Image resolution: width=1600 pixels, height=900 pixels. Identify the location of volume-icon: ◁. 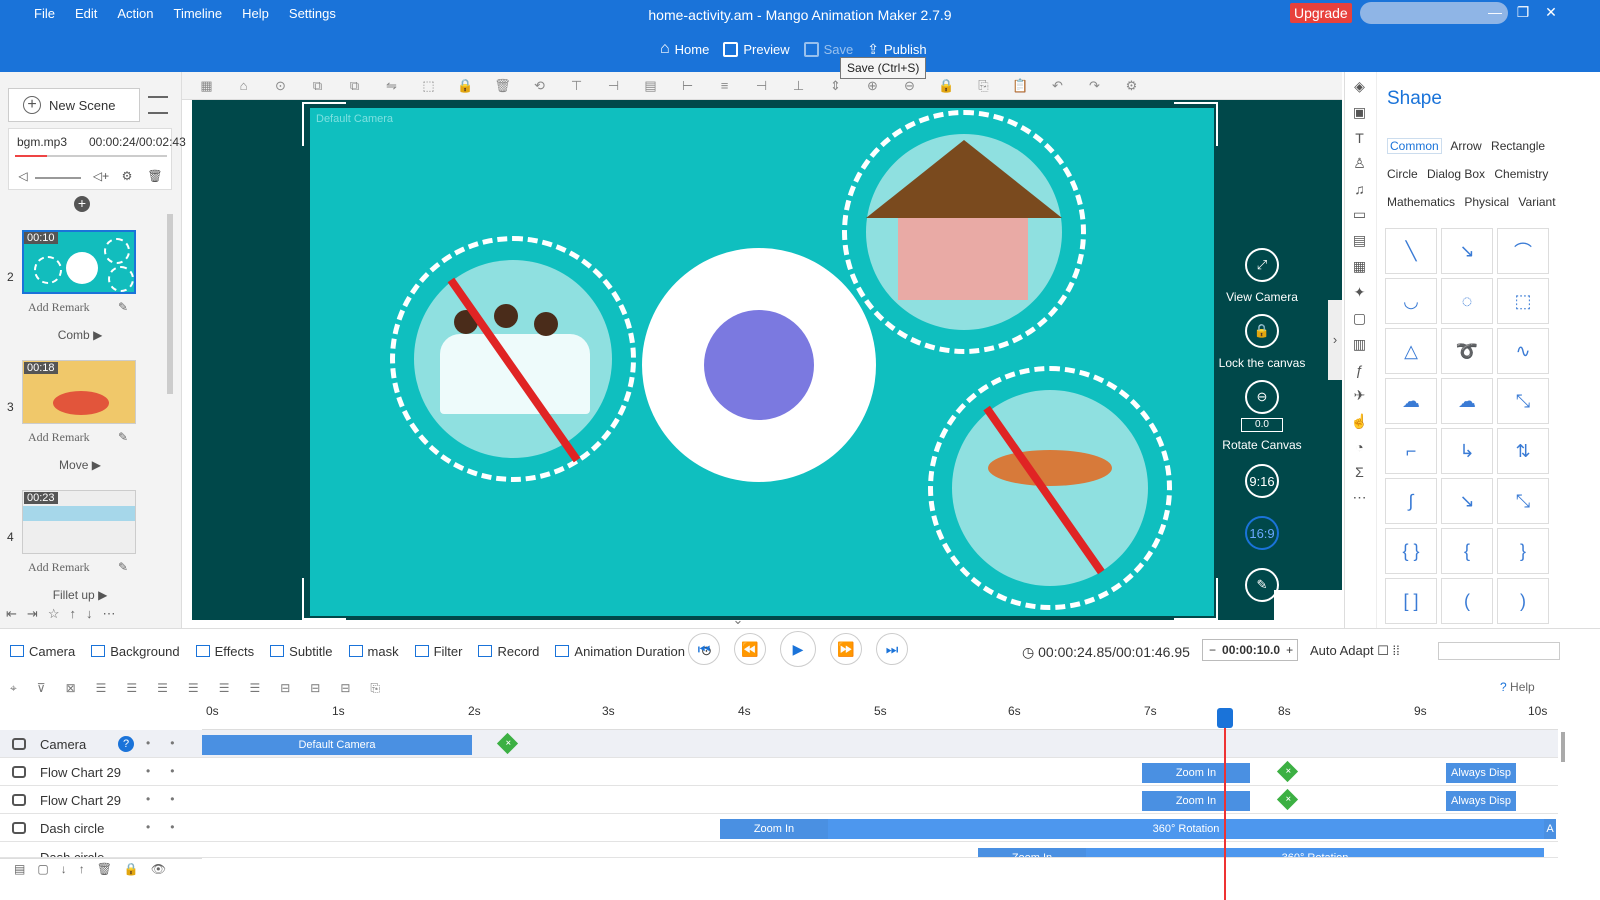
(23, 178).